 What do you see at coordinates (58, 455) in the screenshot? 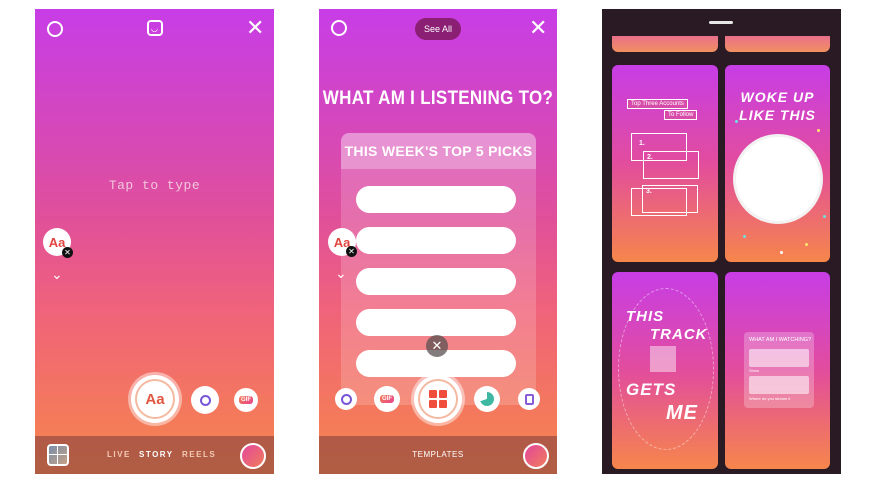
I see `gallery-icon` at bounding box center [58, 455].